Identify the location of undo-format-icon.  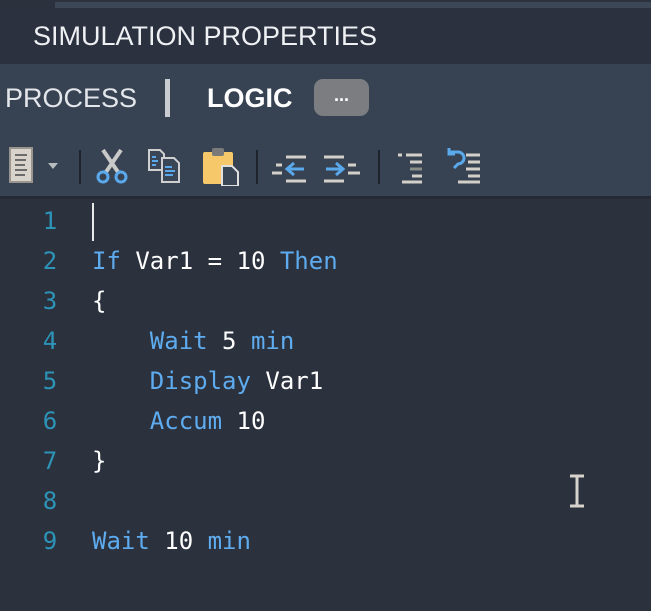
(463, 166).